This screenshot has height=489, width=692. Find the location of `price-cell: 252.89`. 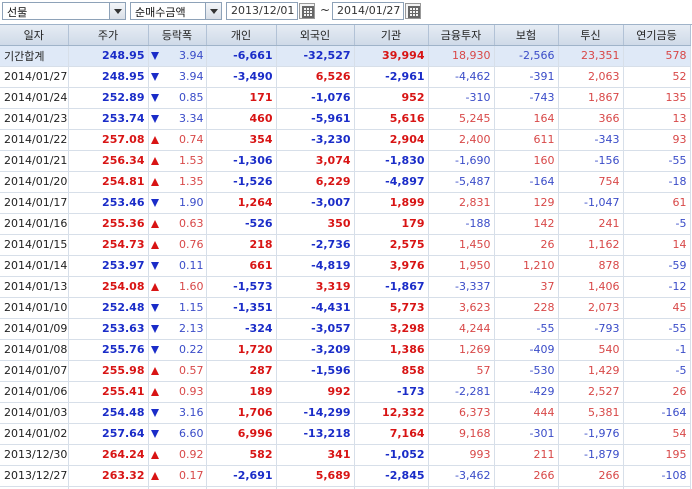

price-cell: 252.89 is located at coordinates (108, 98).